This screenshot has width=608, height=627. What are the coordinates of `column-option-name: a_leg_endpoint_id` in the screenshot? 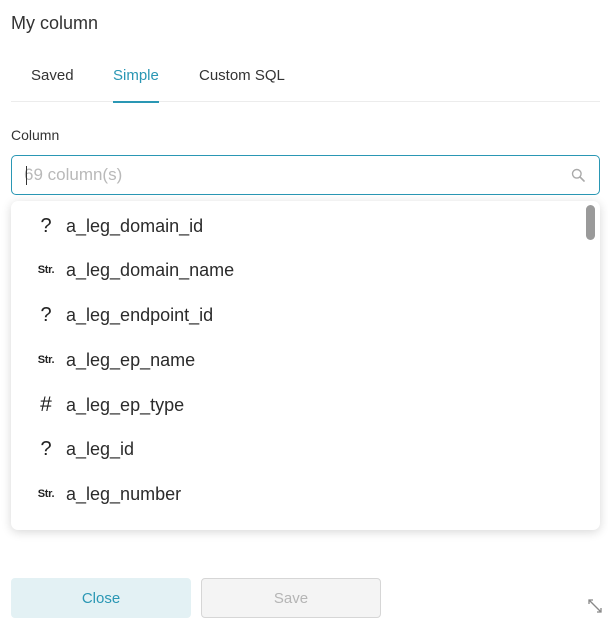 It's located at (140, 315).